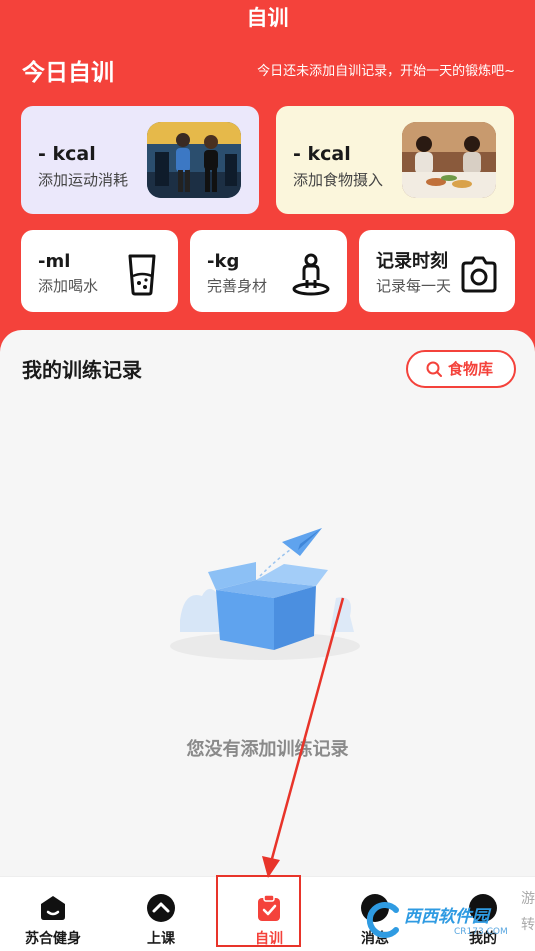 This screenshot has width=535, height=951. What do you see at coordinates (53, 908) in the screenshot?
I see `home-icon` at bounding box center [53, 908].